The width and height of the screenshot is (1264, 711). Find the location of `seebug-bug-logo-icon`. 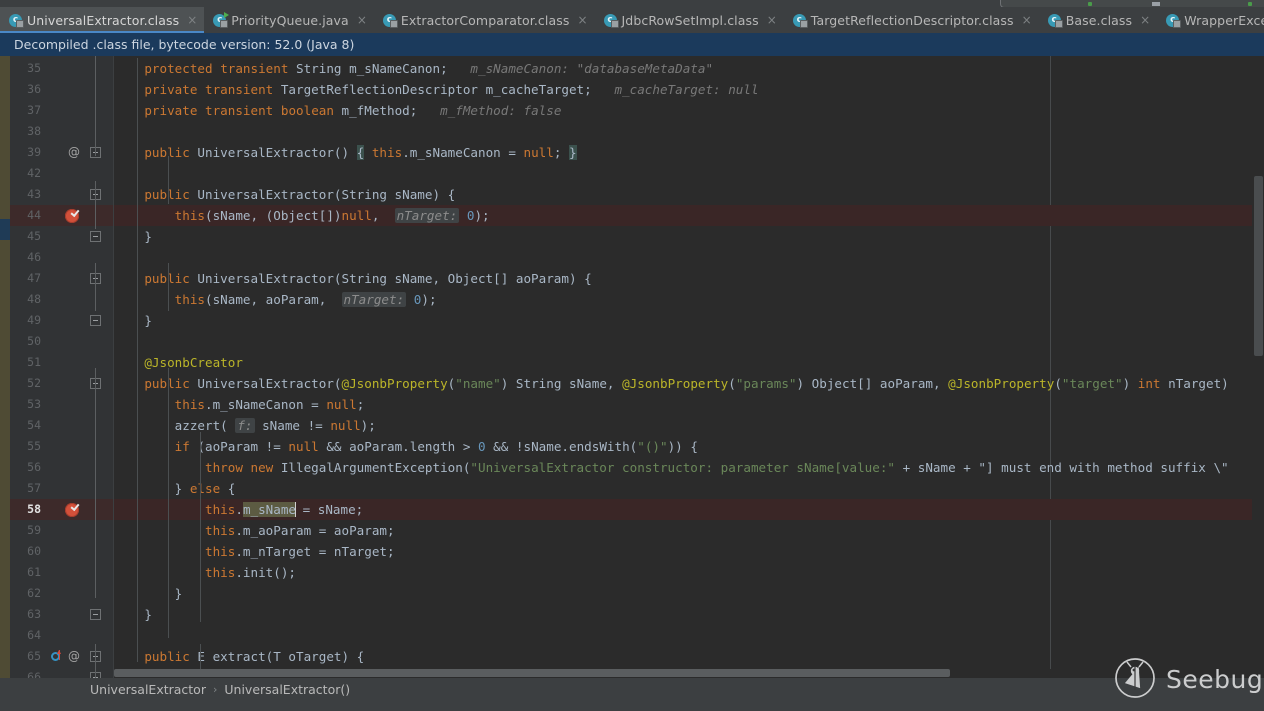

seebug-bug-logo-icon is located at coordinates (1135, 679).